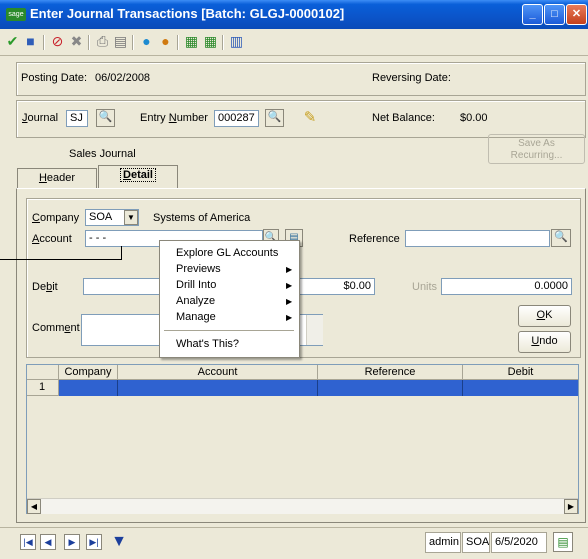 The image size is (588, 559). What do you see at coordinates (411, 78) in the screenshot?
I see `reversing-date-label: Reversing Date:` at bounding box center [411, 78].